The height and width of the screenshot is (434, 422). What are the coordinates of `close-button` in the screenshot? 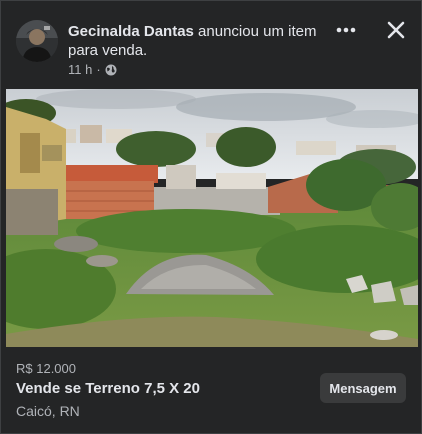 It's located at (396, 30).